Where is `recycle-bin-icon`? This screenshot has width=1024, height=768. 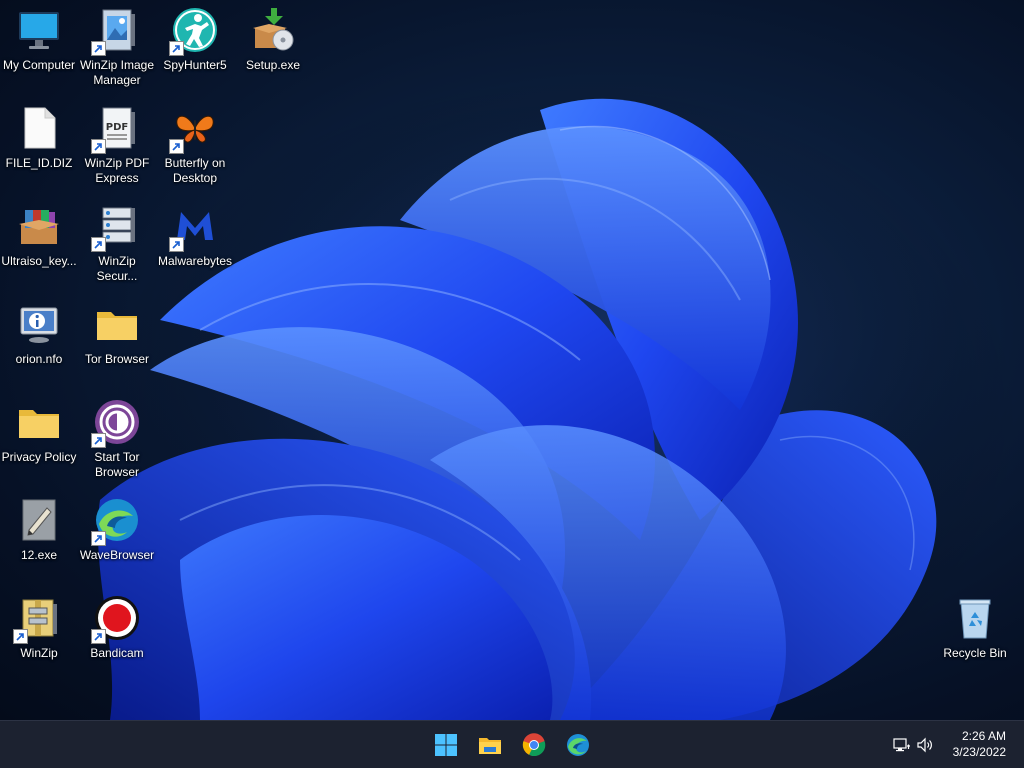
recycle-bin-icon is located at coordinates (975, 618).